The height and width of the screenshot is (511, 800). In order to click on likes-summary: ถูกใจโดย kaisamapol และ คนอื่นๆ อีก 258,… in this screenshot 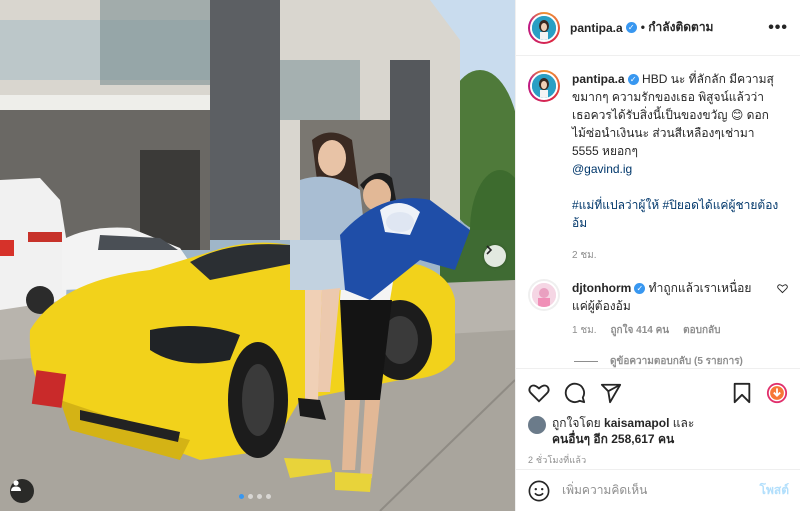, I will do `click(658, 431)`.